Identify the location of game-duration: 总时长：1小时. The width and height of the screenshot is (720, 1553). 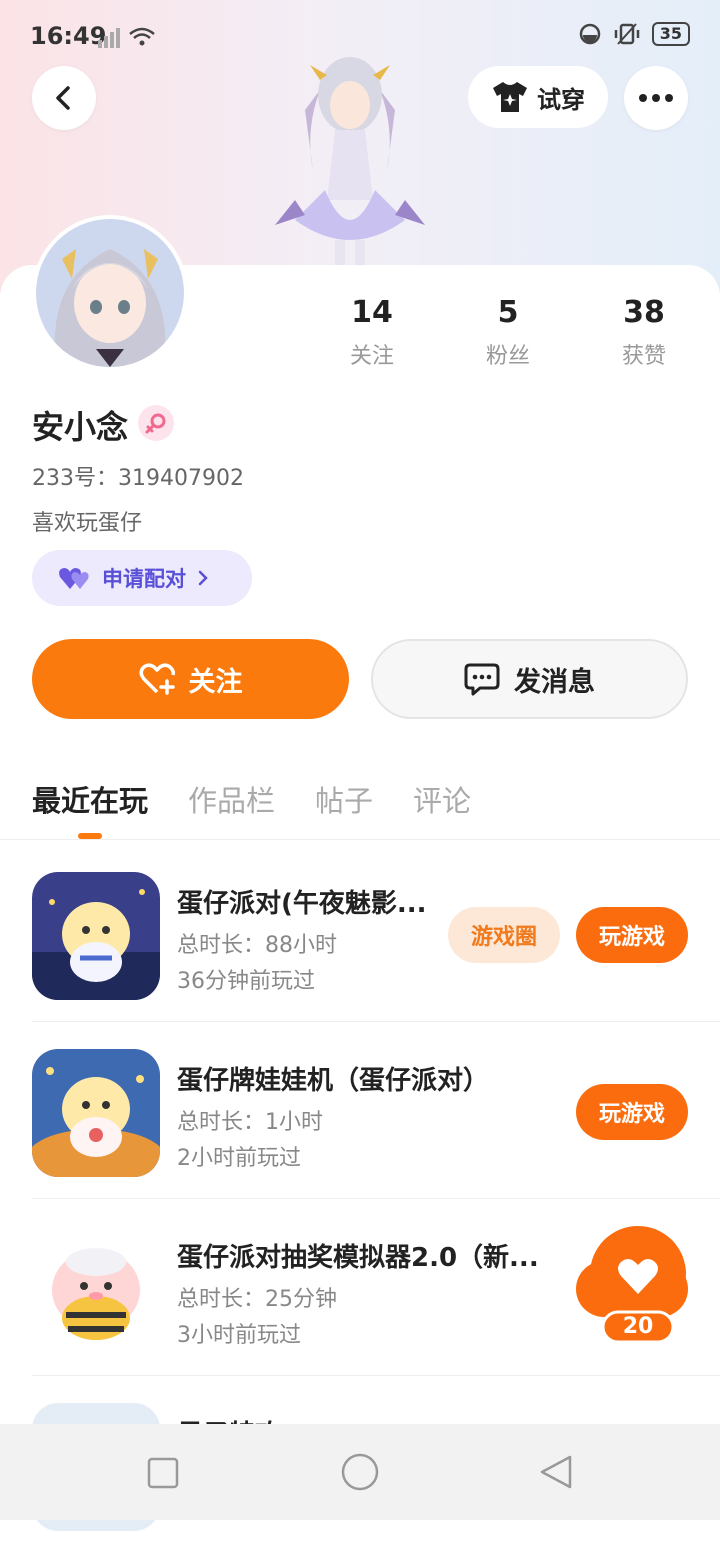
(250, 1122).